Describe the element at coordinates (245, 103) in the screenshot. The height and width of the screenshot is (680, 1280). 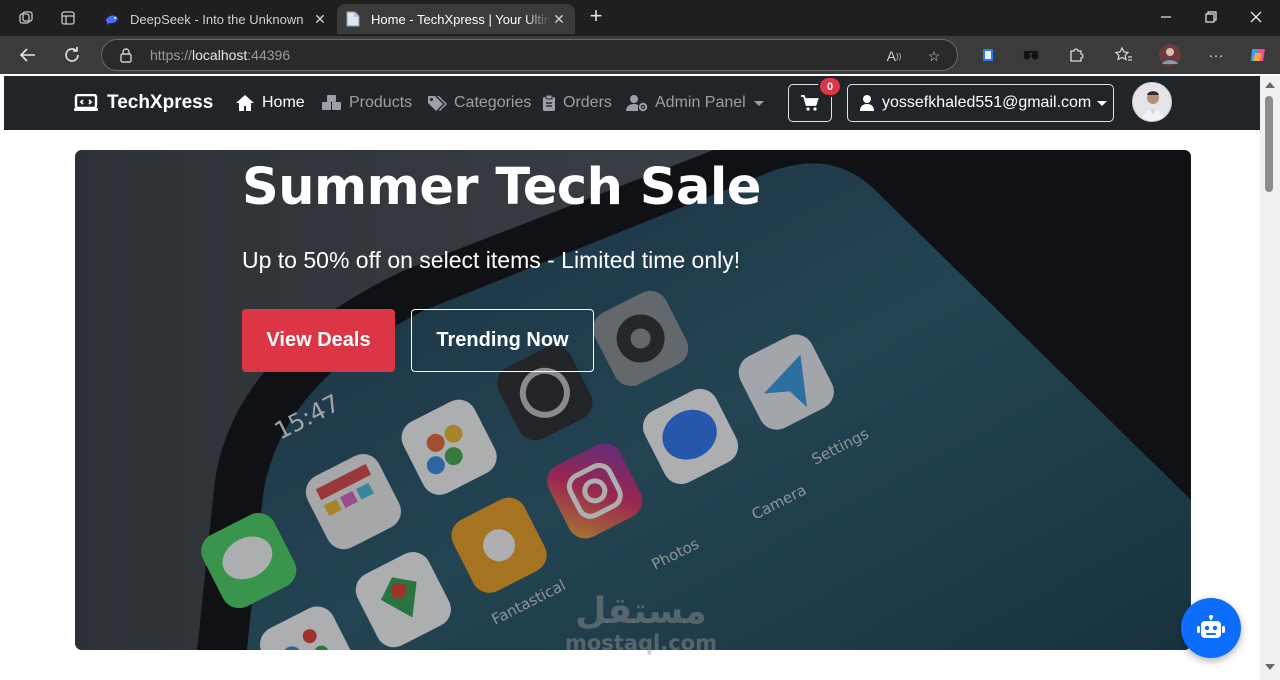
I see `home-icon` at that location.